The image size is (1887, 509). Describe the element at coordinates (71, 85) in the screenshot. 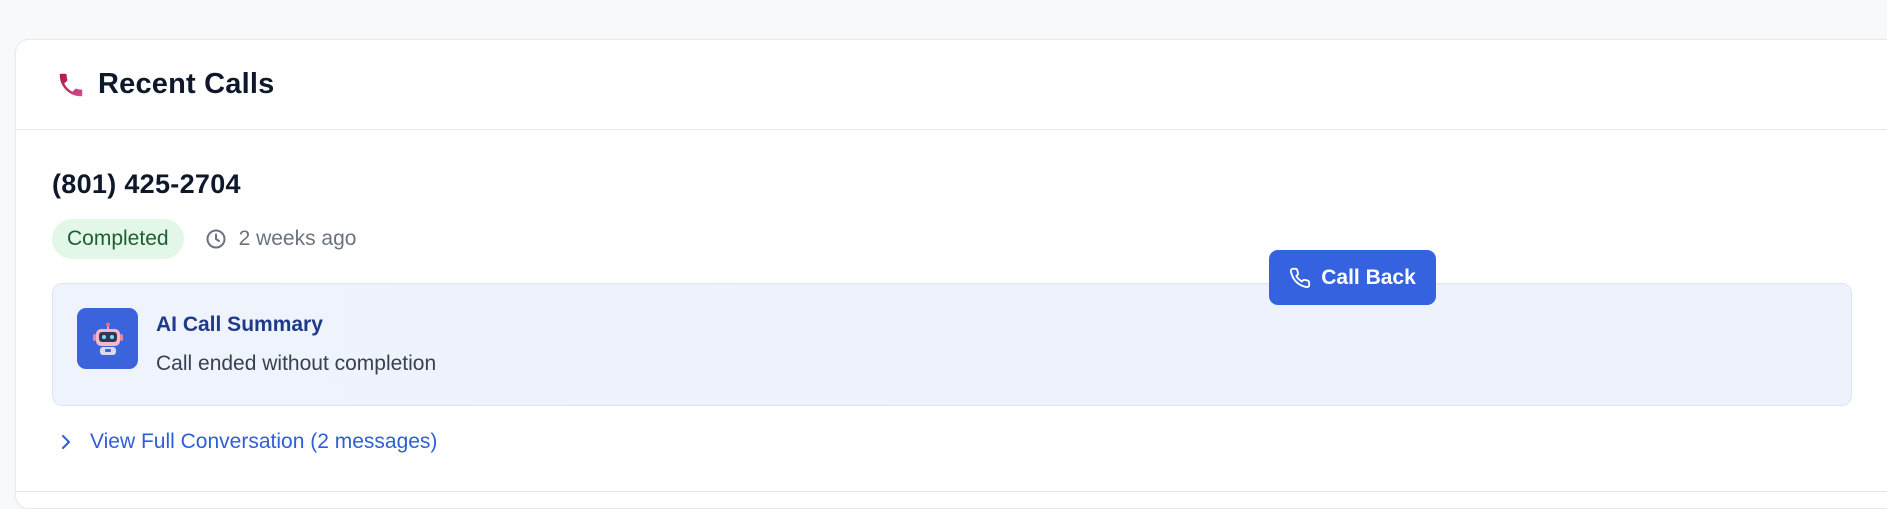

I see `phone-icon` at that location.